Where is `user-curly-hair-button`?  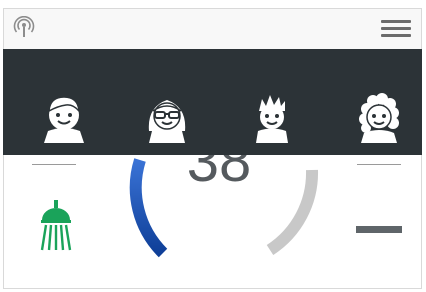 user-curly-hair-button is located at coordinates (379, 117).